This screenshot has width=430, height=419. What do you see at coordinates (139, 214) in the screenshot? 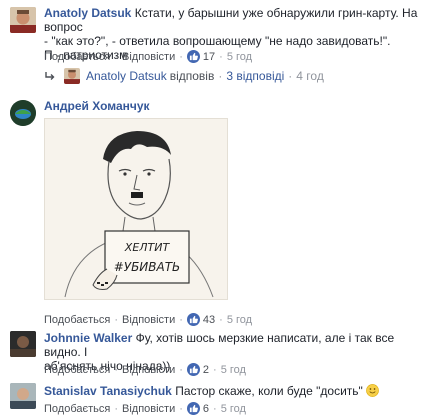
I see `sketch-drawing: ХЕЛТИТ #УБИВАТЬ` at bounding box center [139, 214].